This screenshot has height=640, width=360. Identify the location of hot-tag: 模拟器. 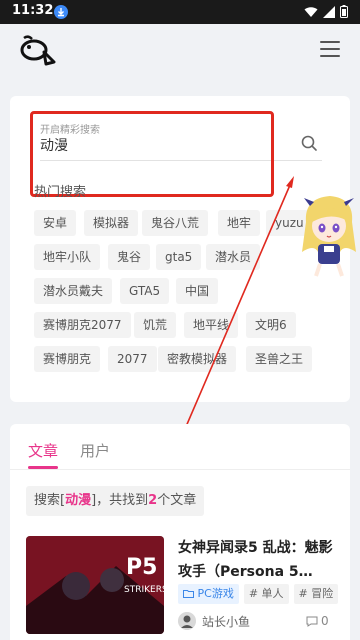
(111, 223).